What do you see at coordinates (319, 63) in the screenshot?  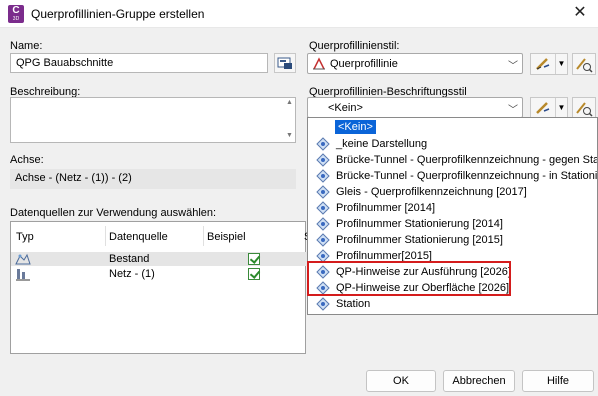 I see `style-icon` at bounding box center [319, 63].